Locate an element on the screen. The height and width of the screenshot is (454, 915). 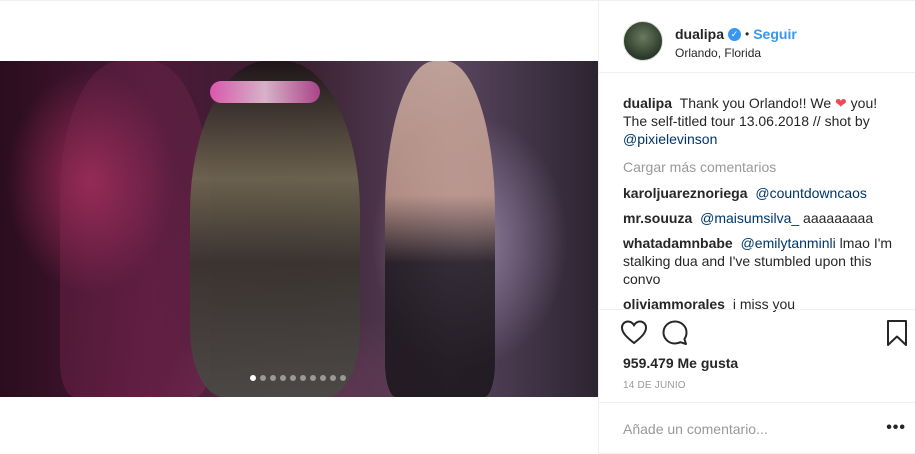
caption-text: Thank you Orlando!! We is located at coordinates (755, 103).